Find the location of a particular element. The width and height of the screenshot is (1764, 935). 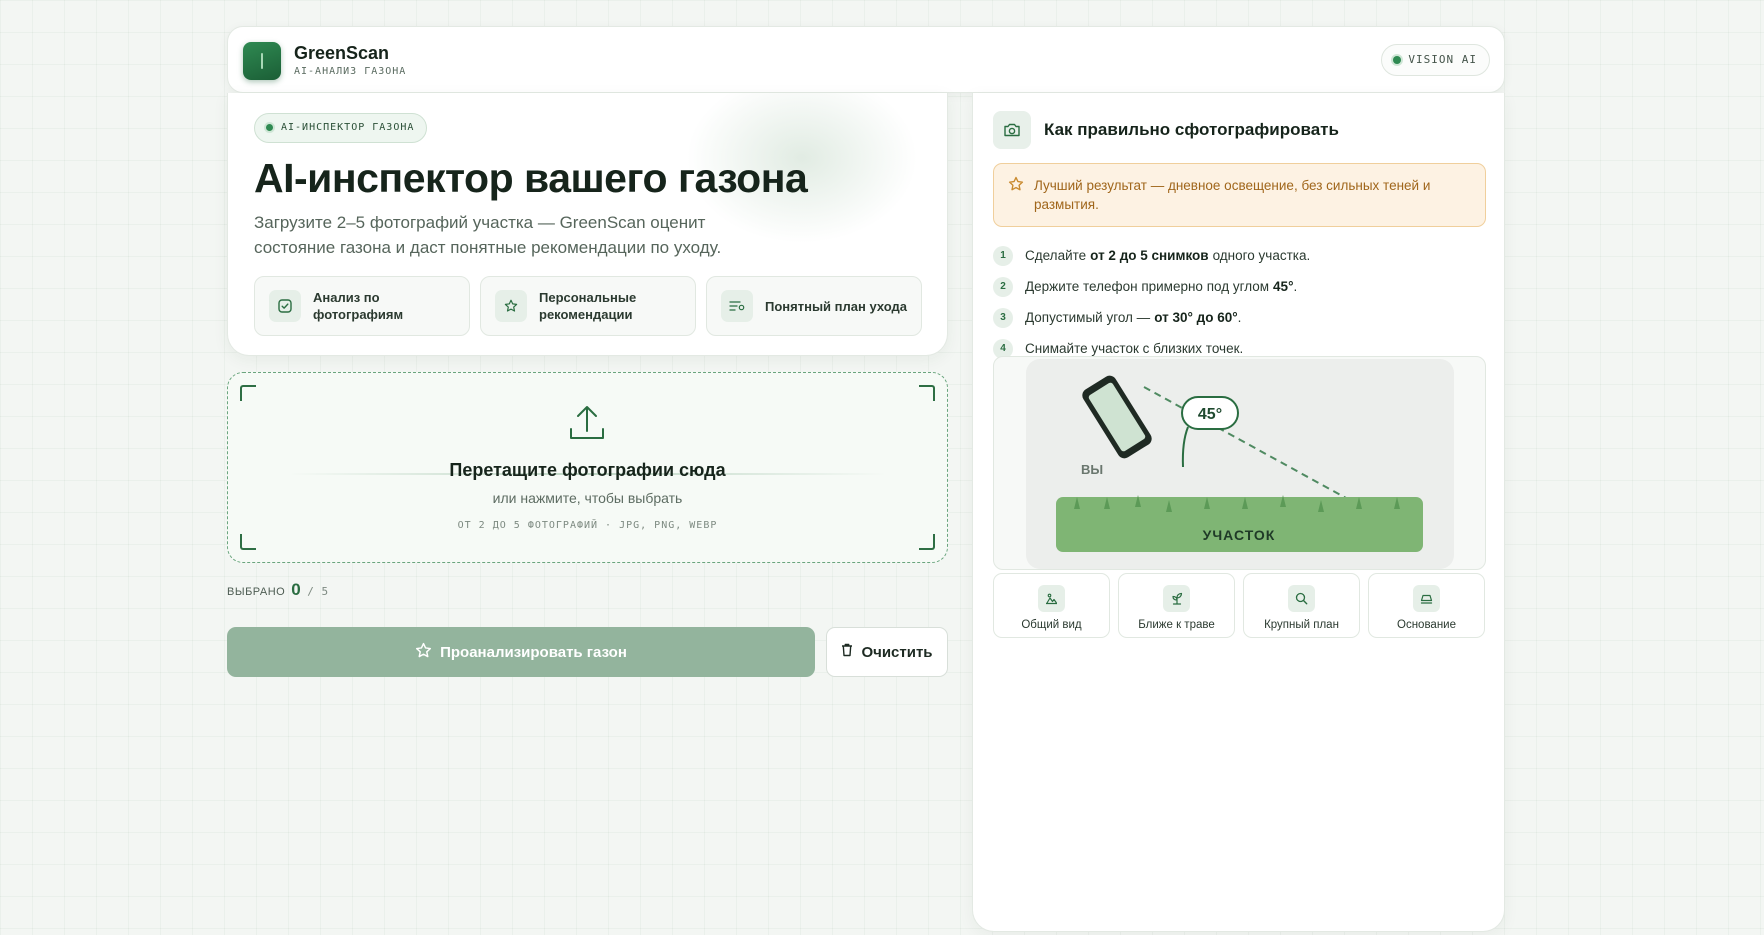

view-label: Общий вид is located at coordinates (1051, 625).